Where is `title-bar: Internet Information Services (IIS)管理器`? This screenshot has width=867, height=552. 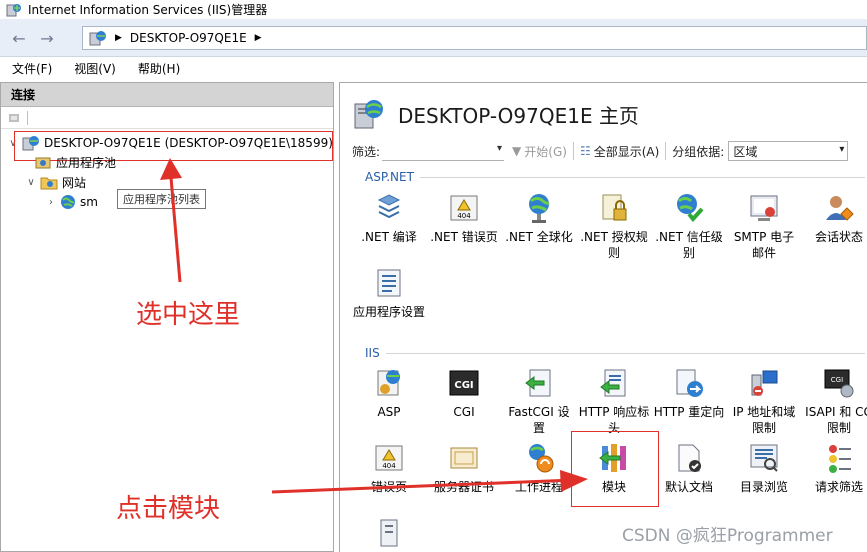 title-bar: Internet Information Services (IIS)管理器 is located at coordinates (433, 9).